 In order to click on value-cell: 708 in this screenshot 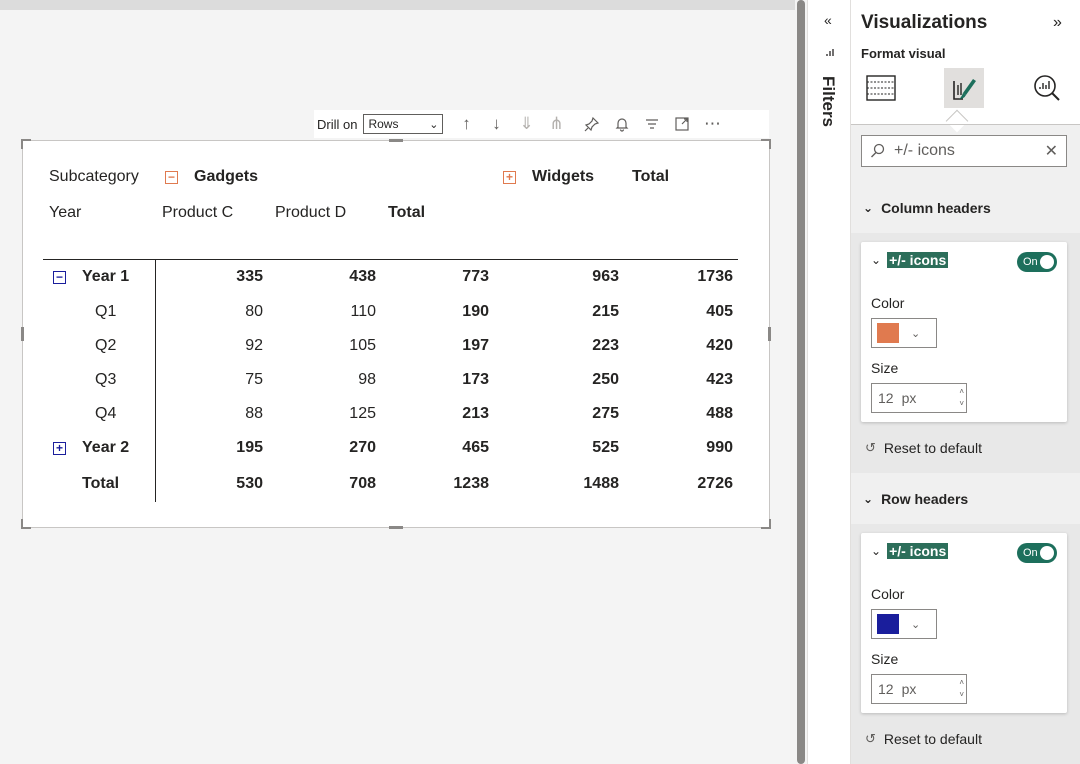, I will do `click(362, 483)`.